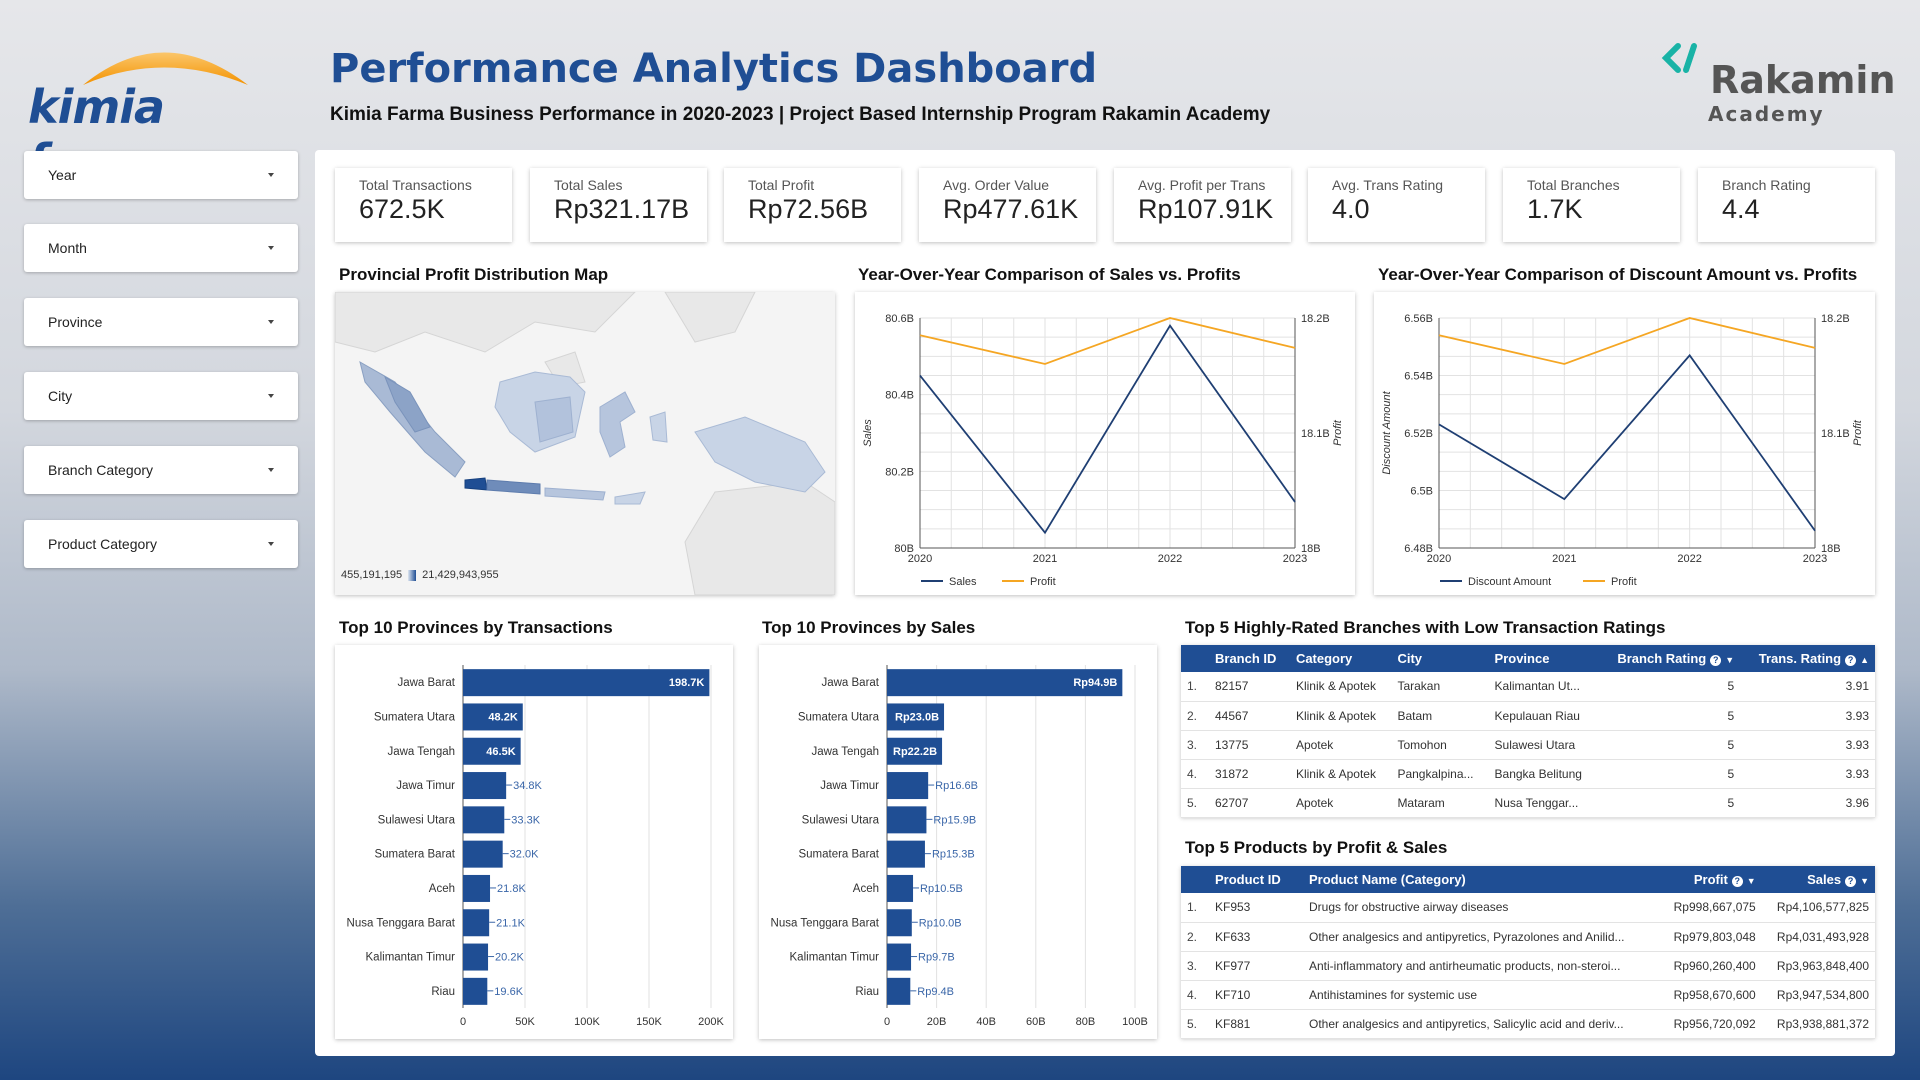  Describe the element at coordinates (1710, 879) in the screenshot. I see `header-profit: Profit? ▼` at that location.